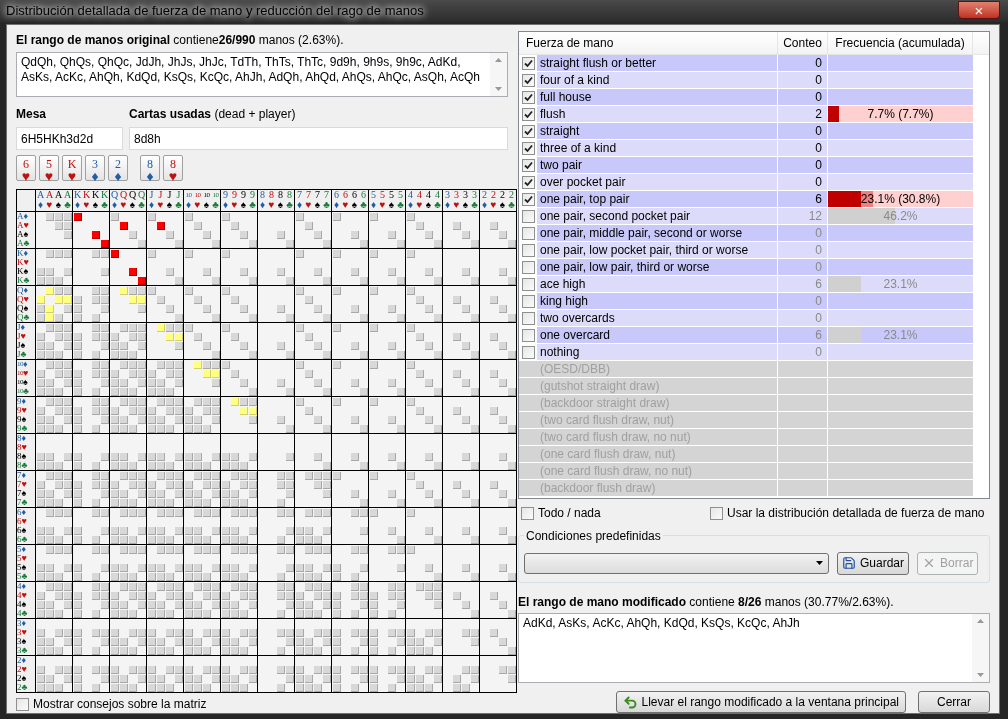 The width and height of the screenshot is (1008, 719). What do you see at coordinates (26, 687) in the screenshot?
I see `row-card-label: 2♣` at bounding box center [26, 687].